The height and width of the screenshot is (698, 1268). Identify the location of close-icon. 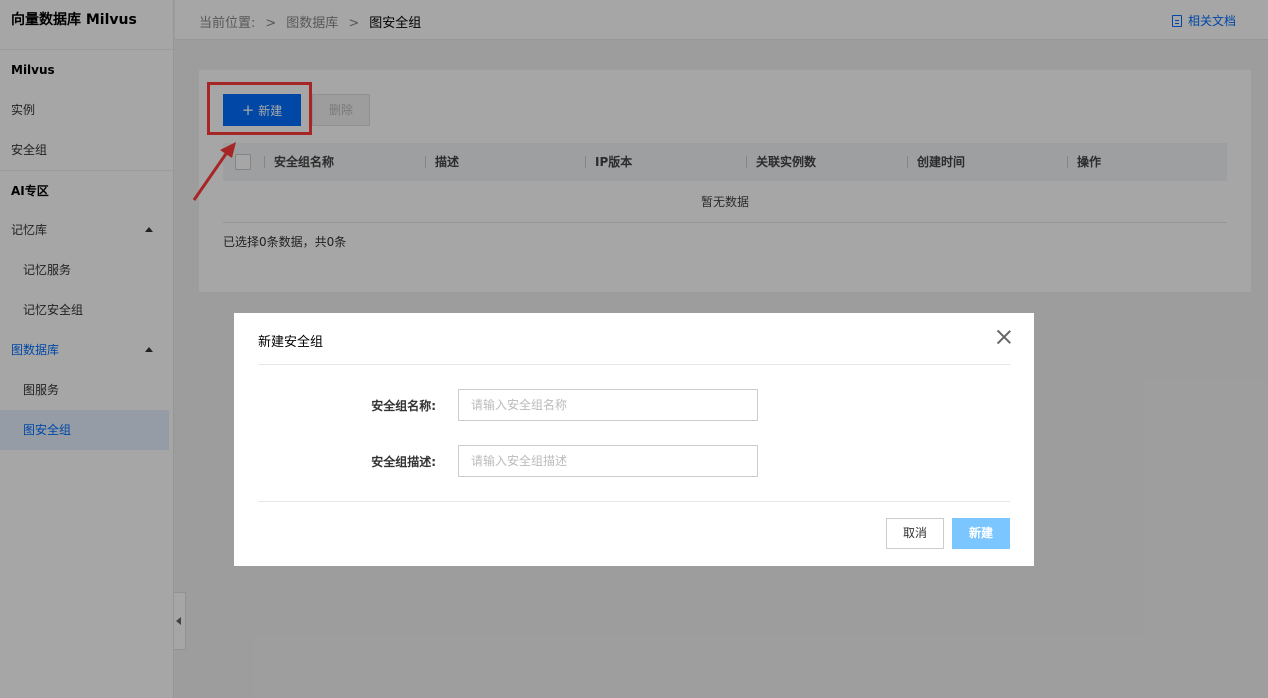
(1004, 337).